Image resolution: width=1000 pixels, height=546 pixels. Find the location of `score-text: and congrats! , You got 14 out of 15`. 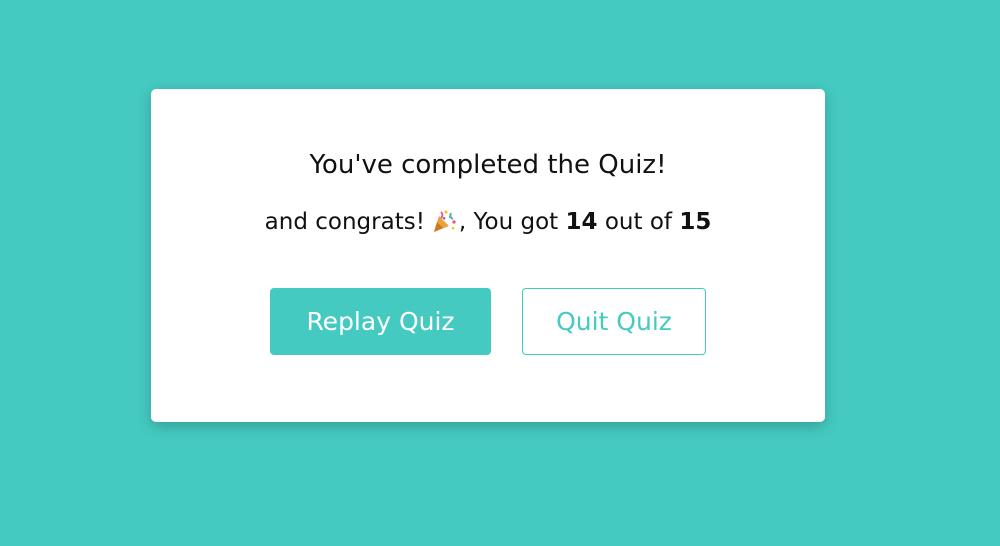

score-text: and congrats! , You got 14 out of 15 is located at coordinates (488, 222).